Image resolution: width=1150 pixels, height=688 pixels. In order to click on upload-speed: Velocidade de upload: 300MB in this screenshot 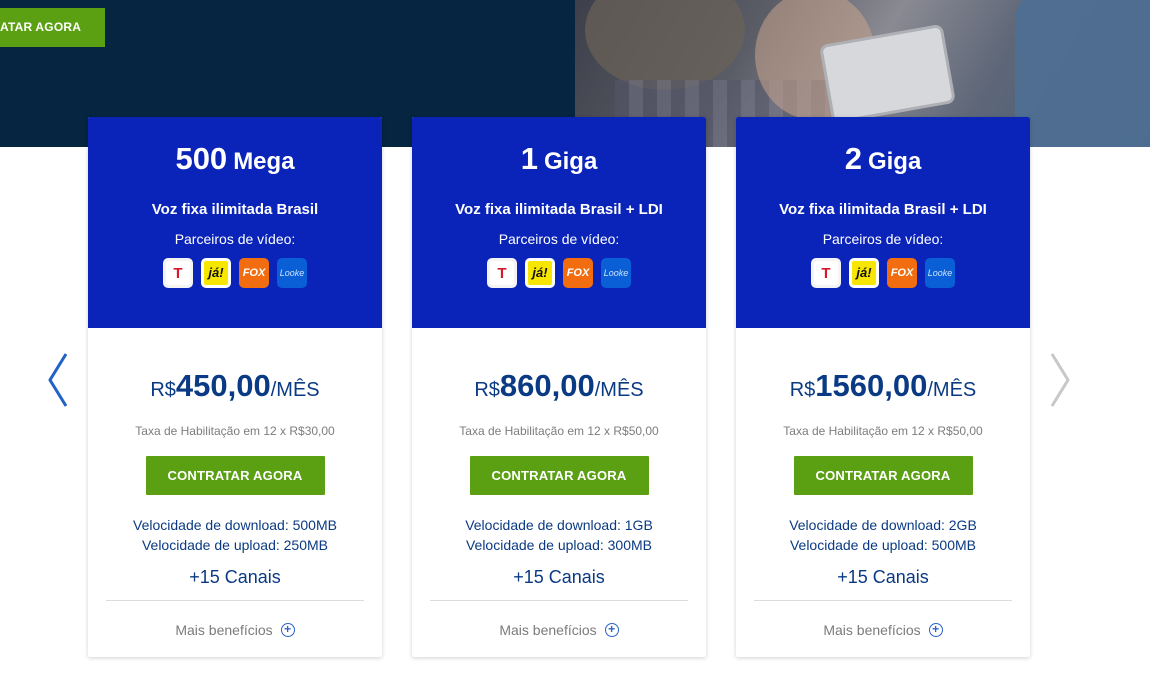, I will do `click(559, 545)`.